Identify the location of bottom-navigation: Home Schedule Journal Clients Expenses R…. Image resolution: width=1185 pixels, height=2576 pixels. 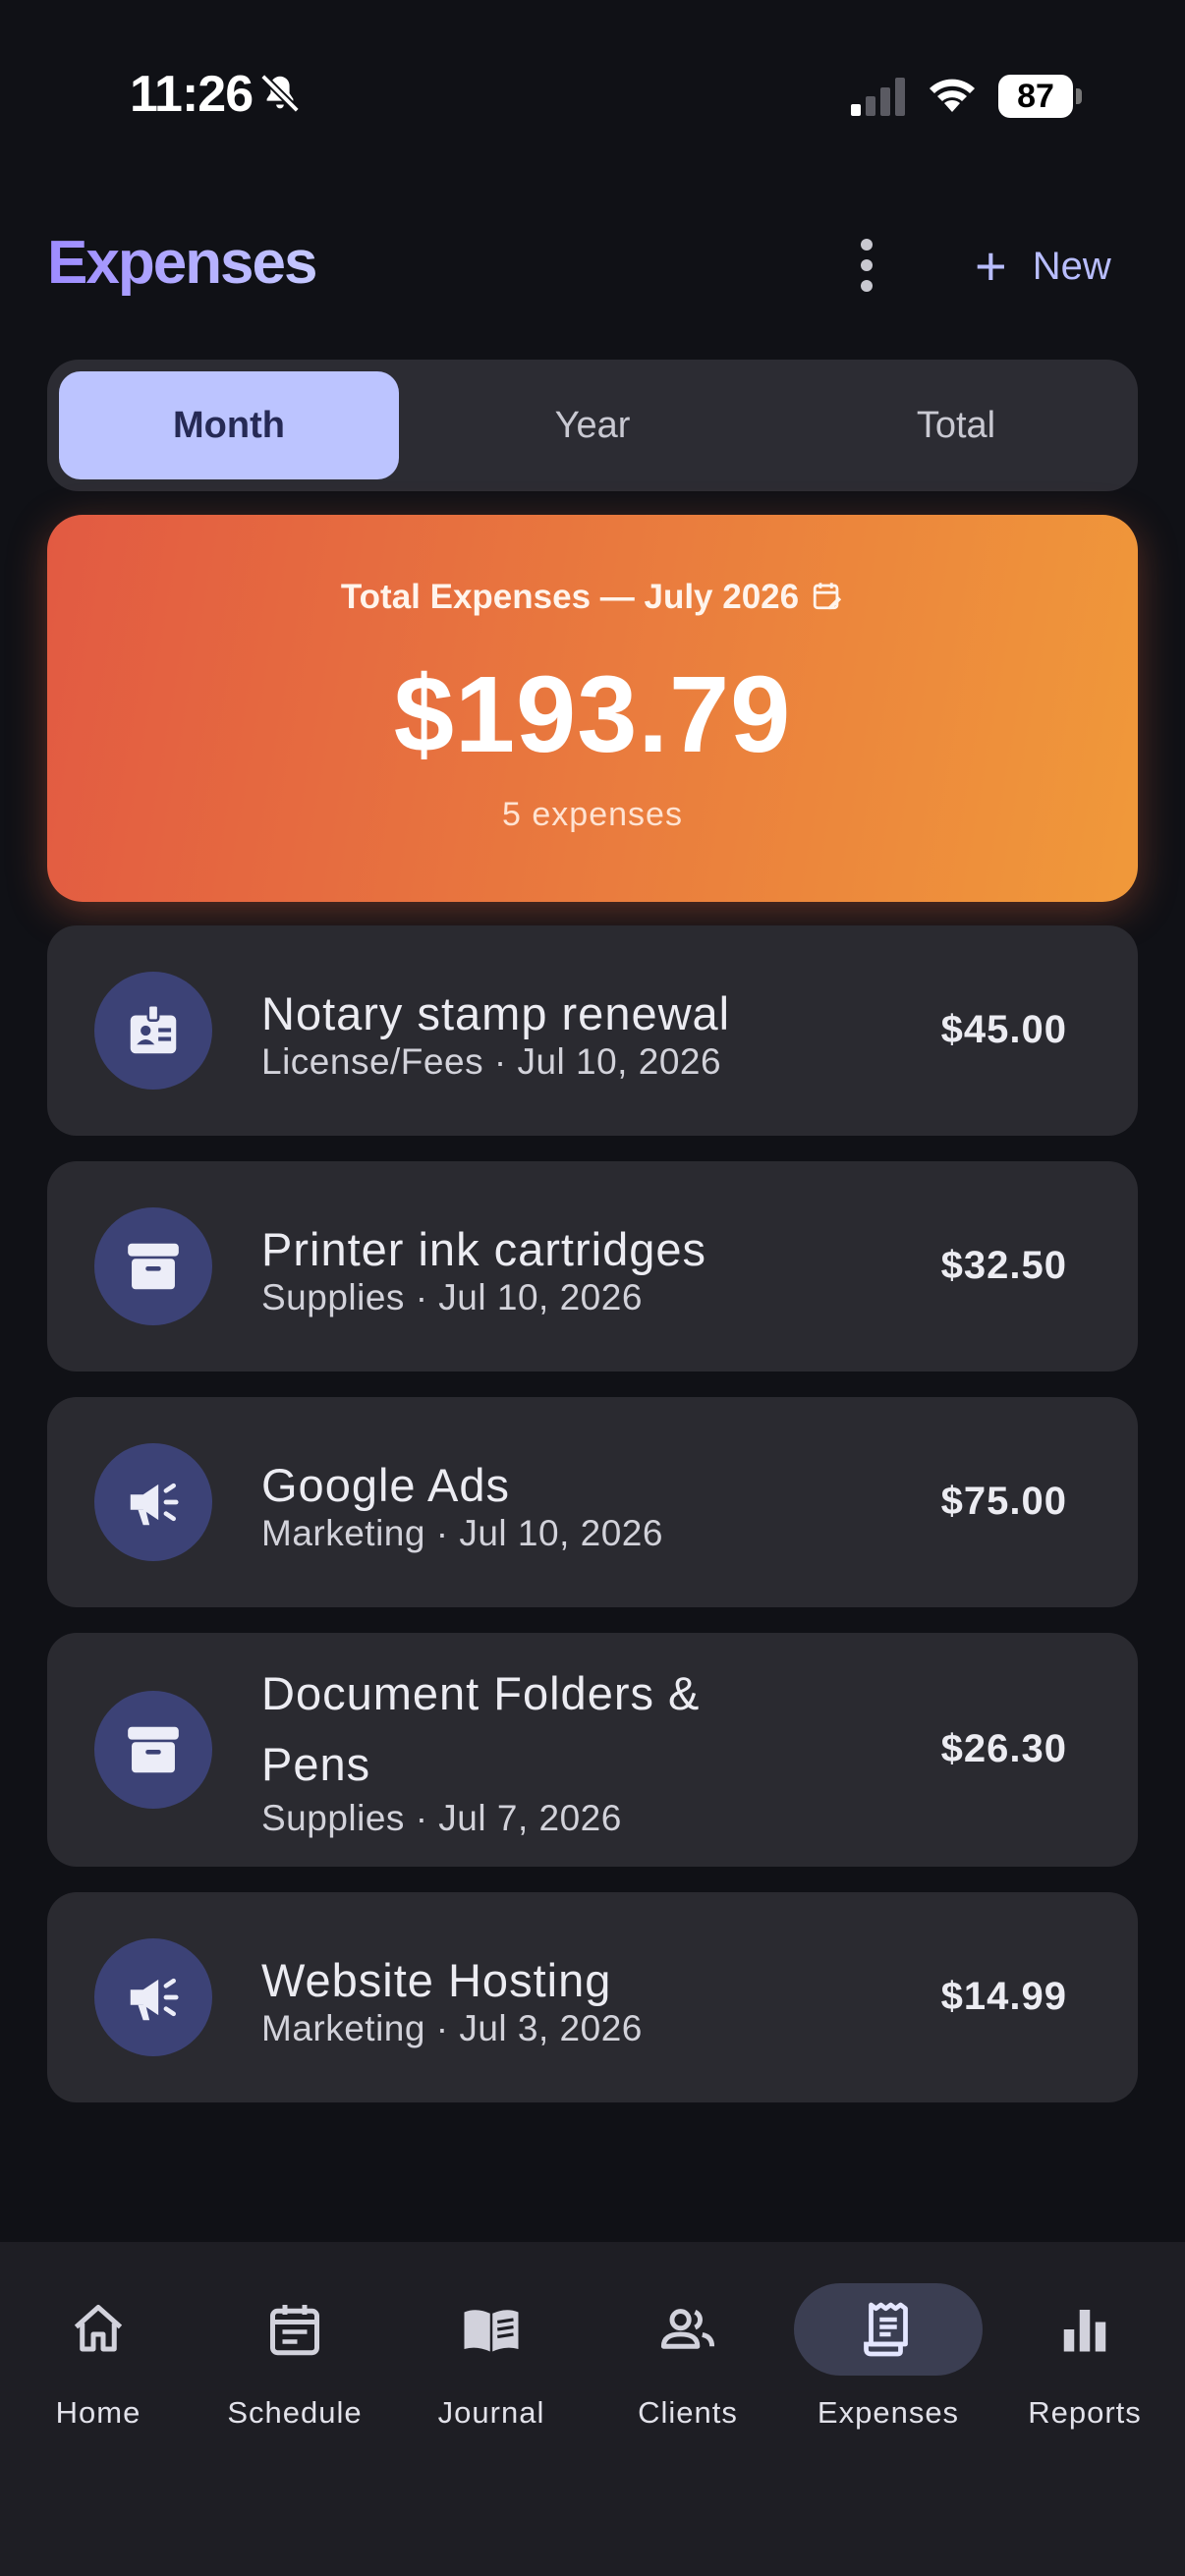
(592, 2409).